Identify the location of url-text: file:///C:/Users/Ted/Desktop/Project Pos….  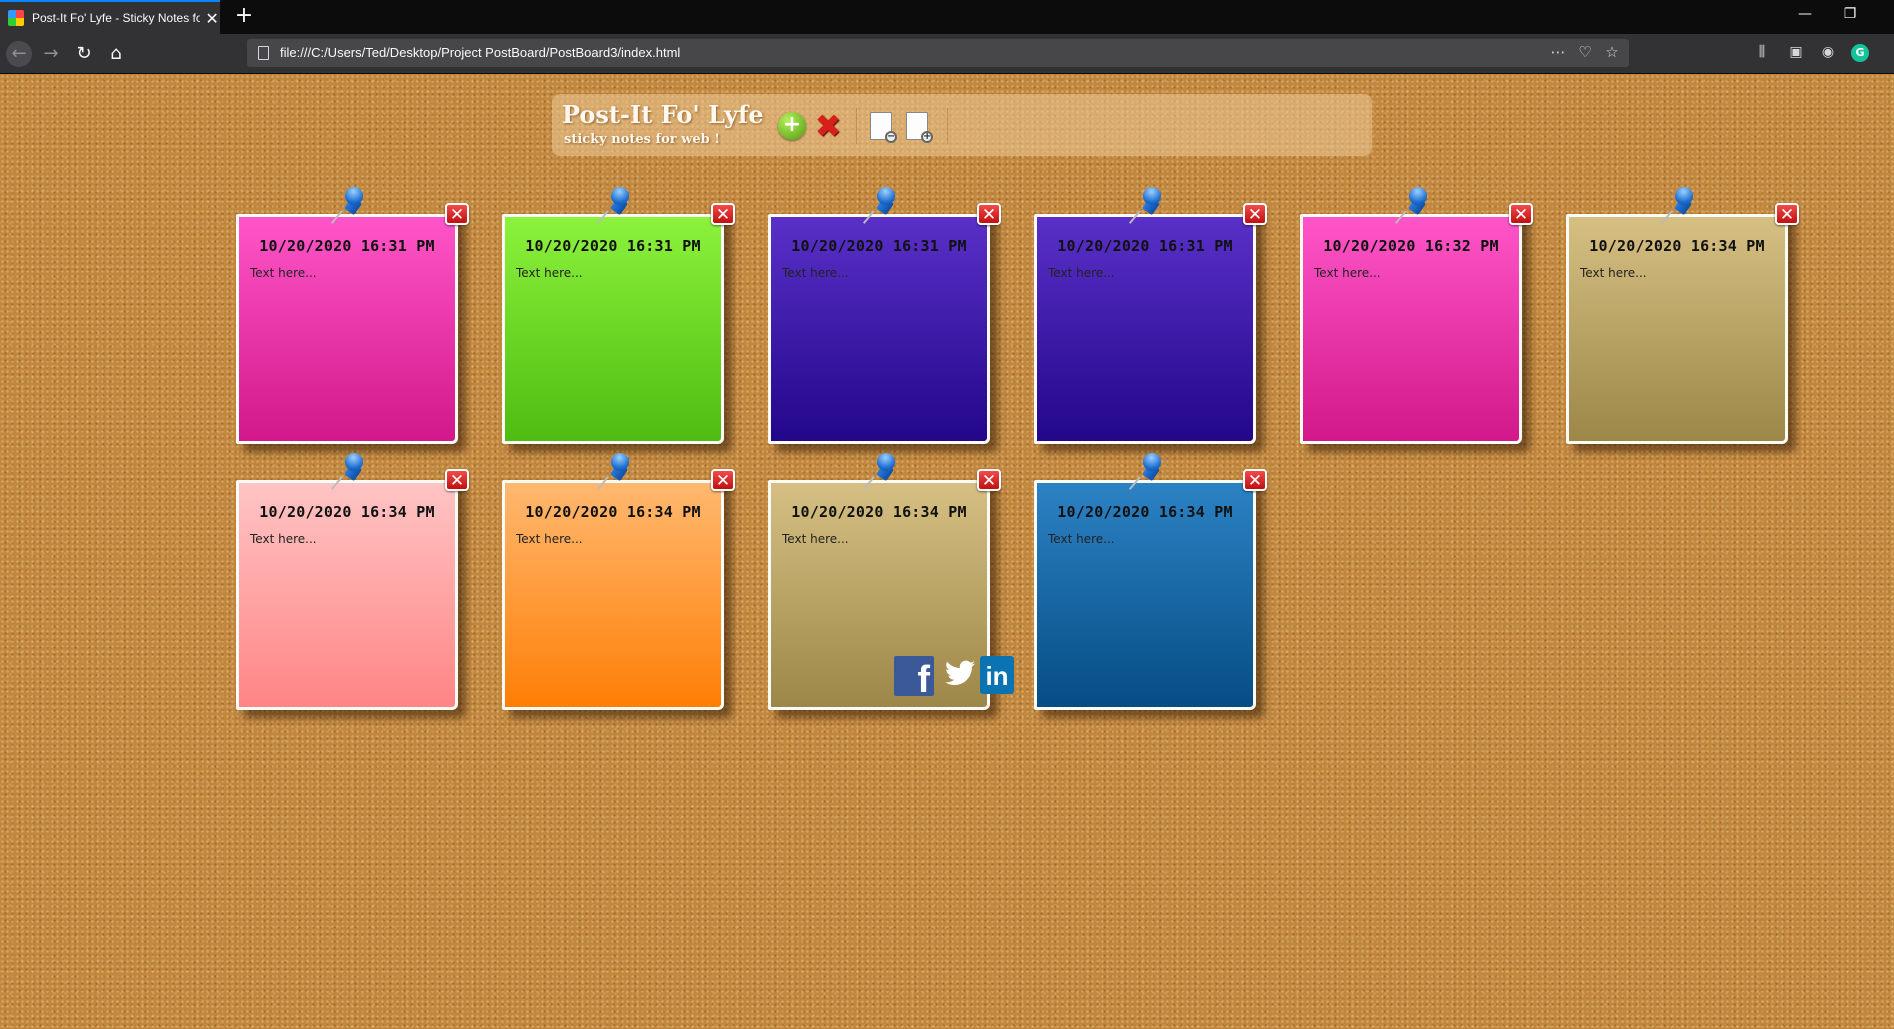
(480, 52).